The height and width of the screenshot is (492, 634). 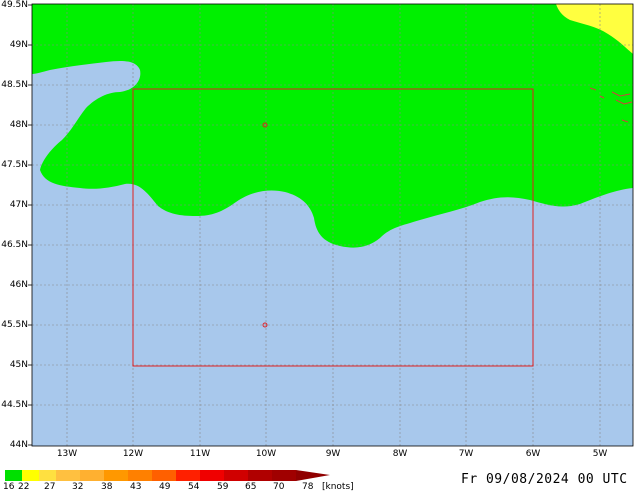 I want to click on lon-label: 8W, so click(x=400, y=454).